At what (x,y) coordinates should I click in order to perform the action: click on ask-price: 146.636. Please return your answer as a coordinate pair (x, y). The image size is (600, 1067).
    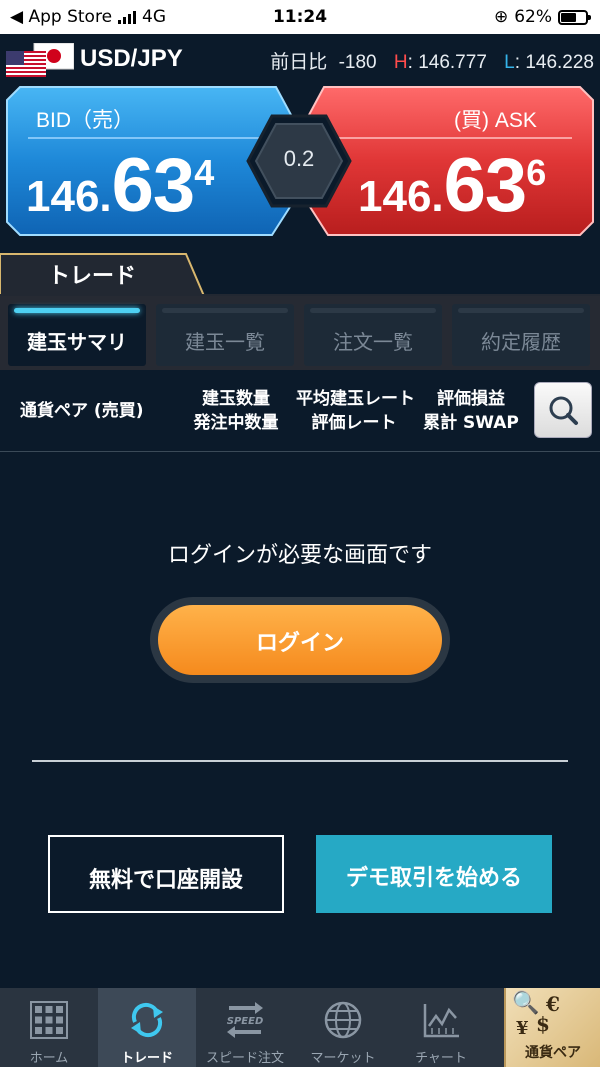
    Looking at the image, I should click on (452, 185).